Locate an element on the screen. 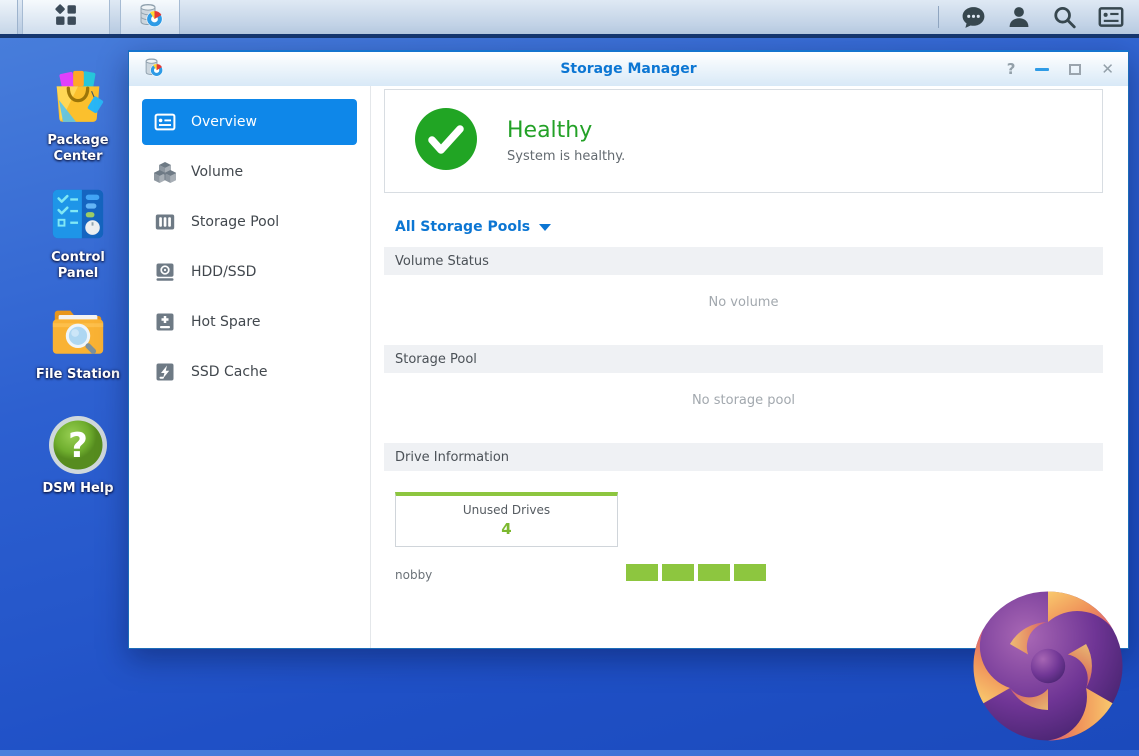 Image resolution: width=1139 pixels, height=756 pixels. health-subtitle: System is healthy. is located at coordinates (566, 156).